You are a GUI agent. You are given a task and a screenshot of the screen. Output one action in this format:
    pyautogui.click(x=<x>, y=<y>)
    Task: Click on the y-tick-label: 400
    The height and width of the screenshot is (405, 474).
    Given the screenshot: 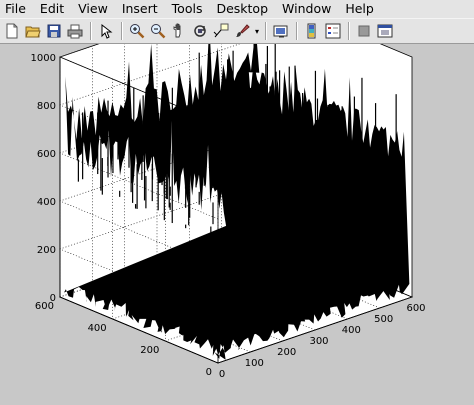 What is the action you would take?
    pyautogui.click(x=97, y=328)
    